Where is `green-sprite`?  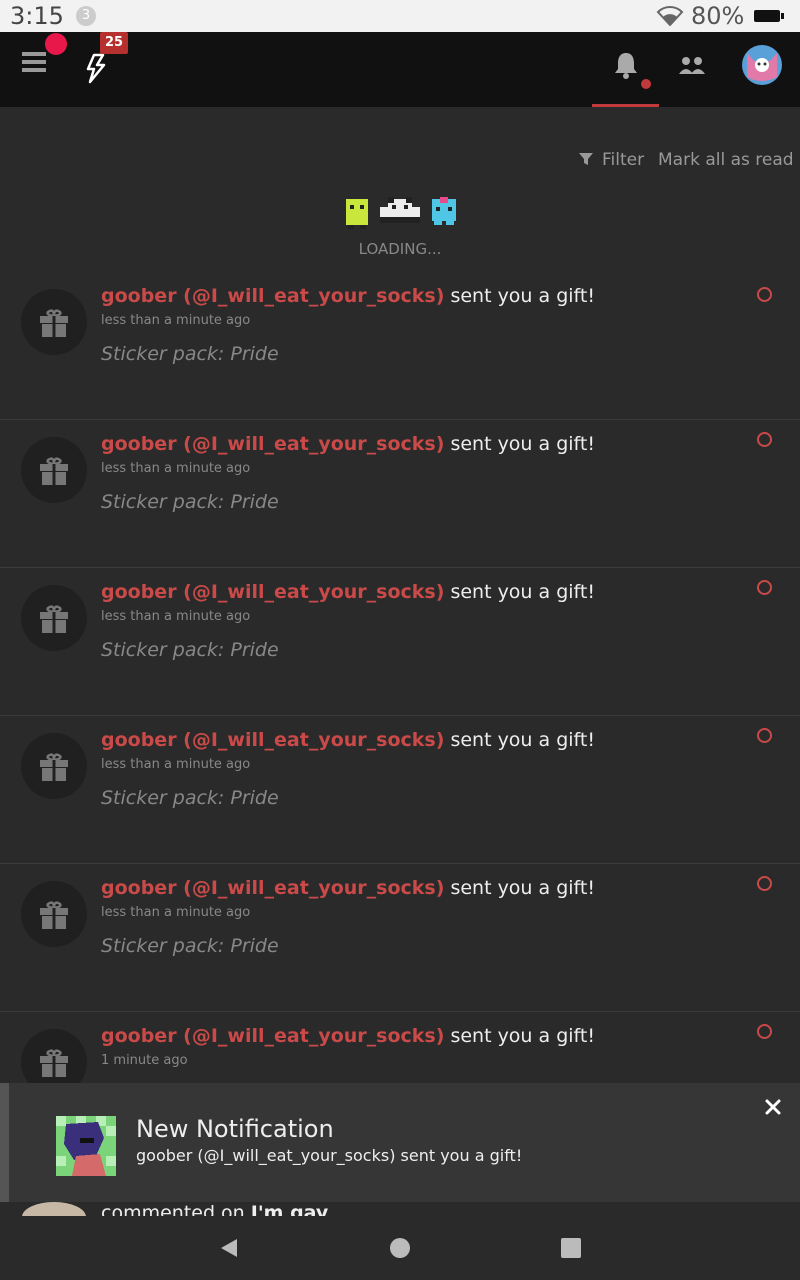 green-sprite is located at coordinates (357, 214).